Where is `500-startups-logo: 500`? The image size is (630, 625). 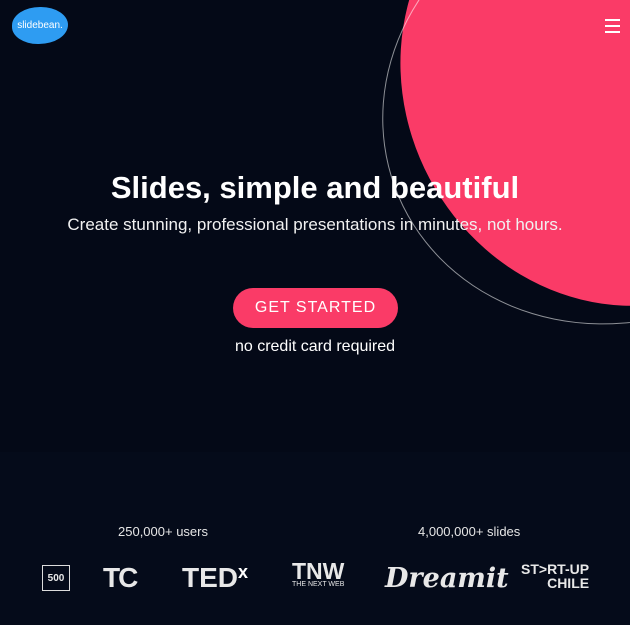 500-startups-logo: 500 is located at coordinates (56, 578).